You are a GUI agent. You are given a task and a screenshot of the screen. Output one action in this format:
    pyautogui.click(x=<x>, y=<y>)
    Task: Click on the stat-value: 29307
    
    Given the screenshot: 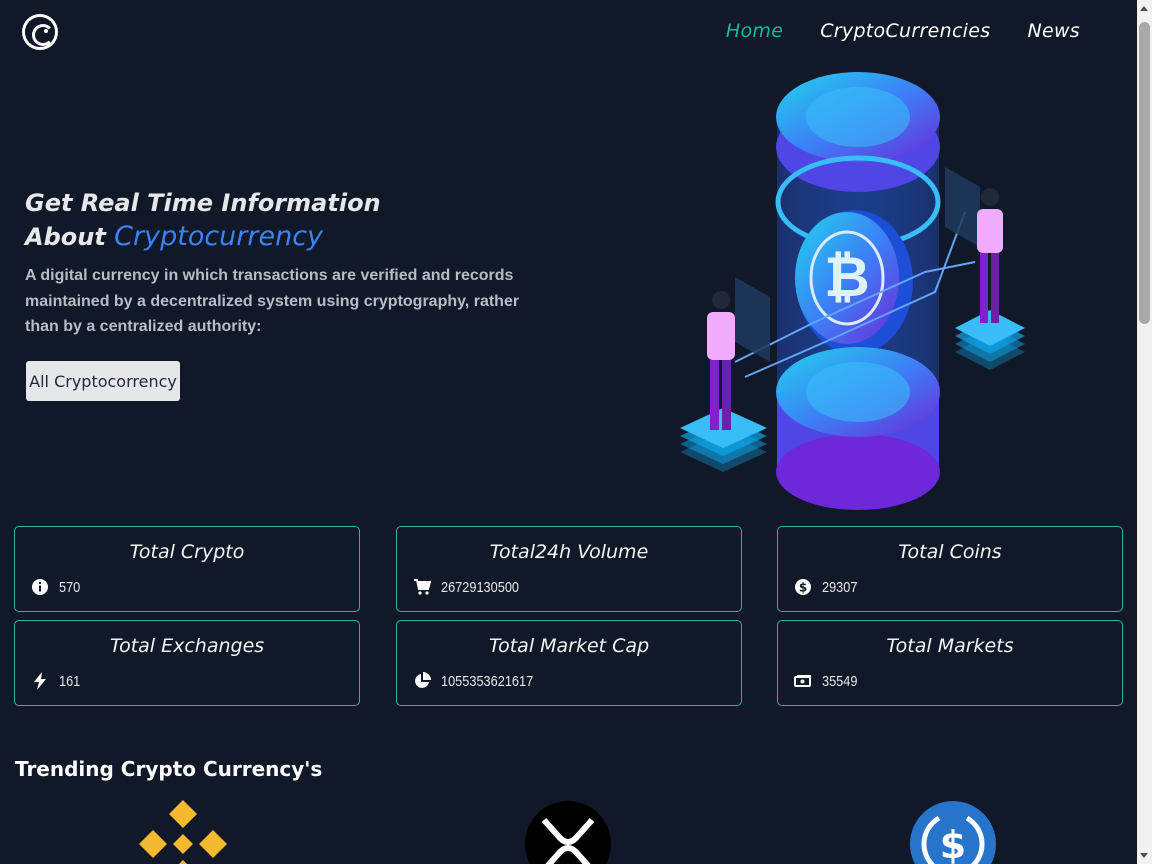 What is the action you would take?
    pyautogui.click(x=840, y=587)
    